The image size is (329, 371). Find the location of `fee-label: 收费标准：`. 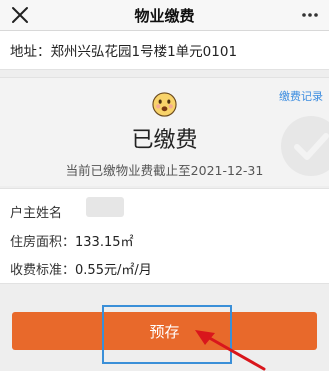

fee-label: 收费标准： is located at coordinates (43, 270).